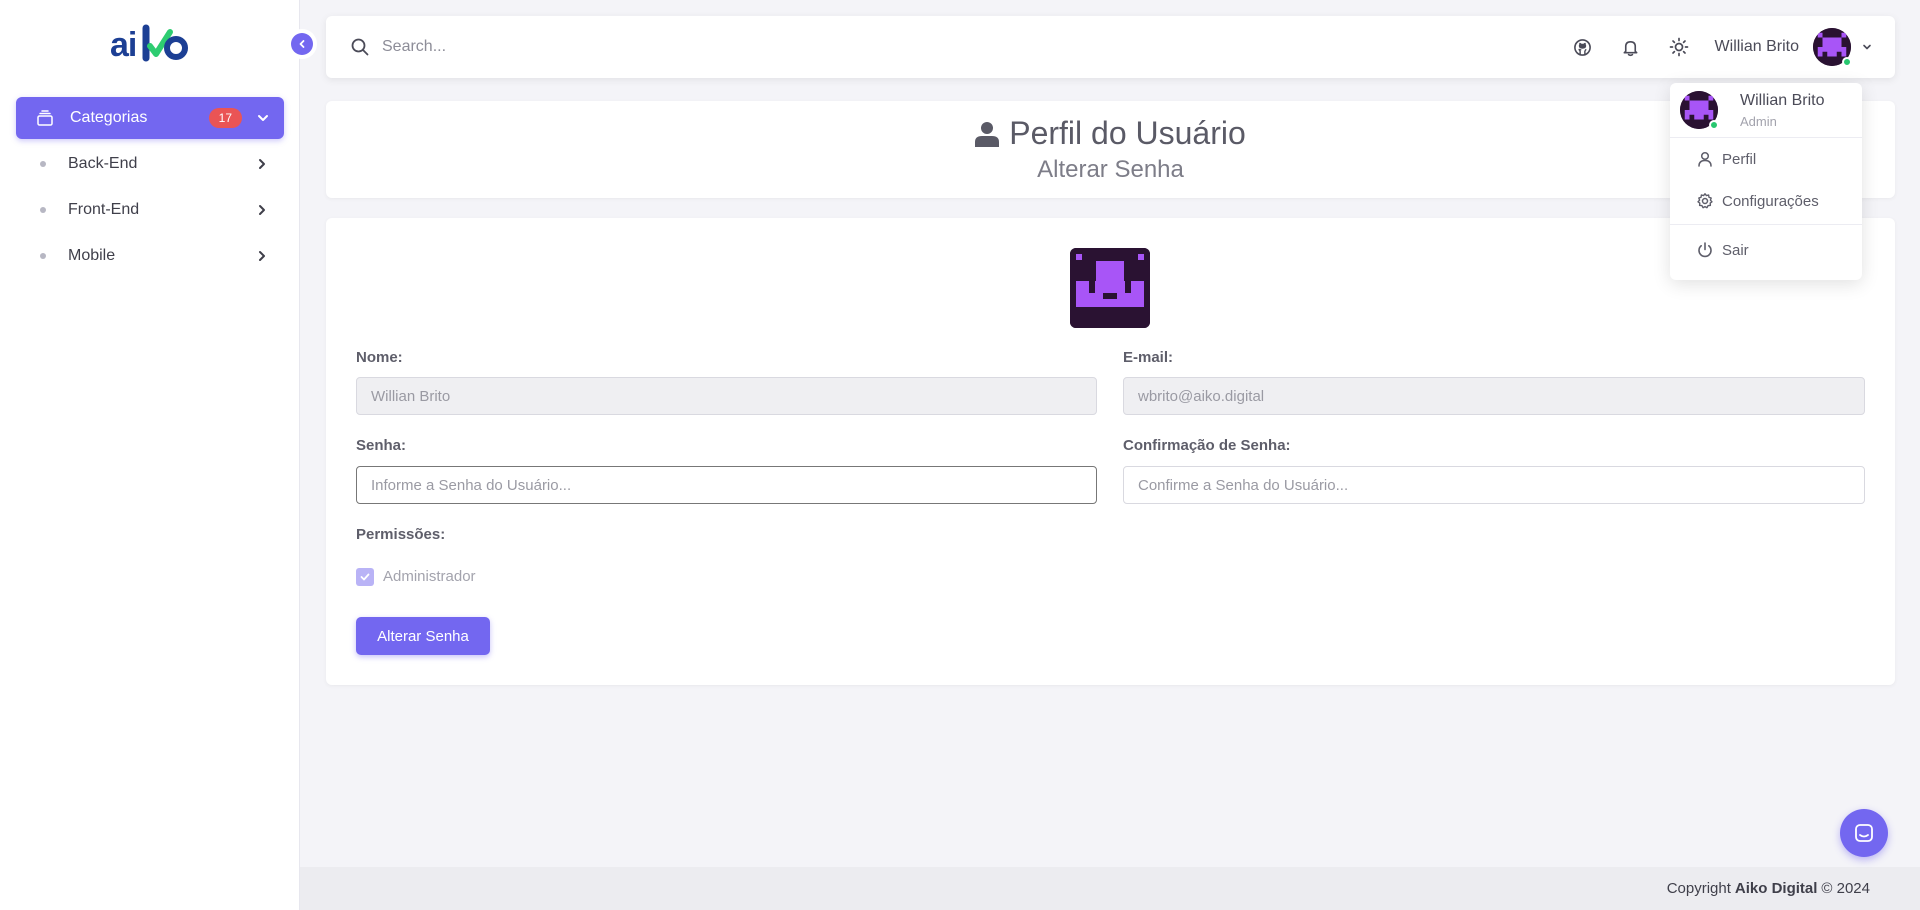 The width and height of the screenshot is (1920, 910). I want to click on notifications-button, so click(1631, 47).